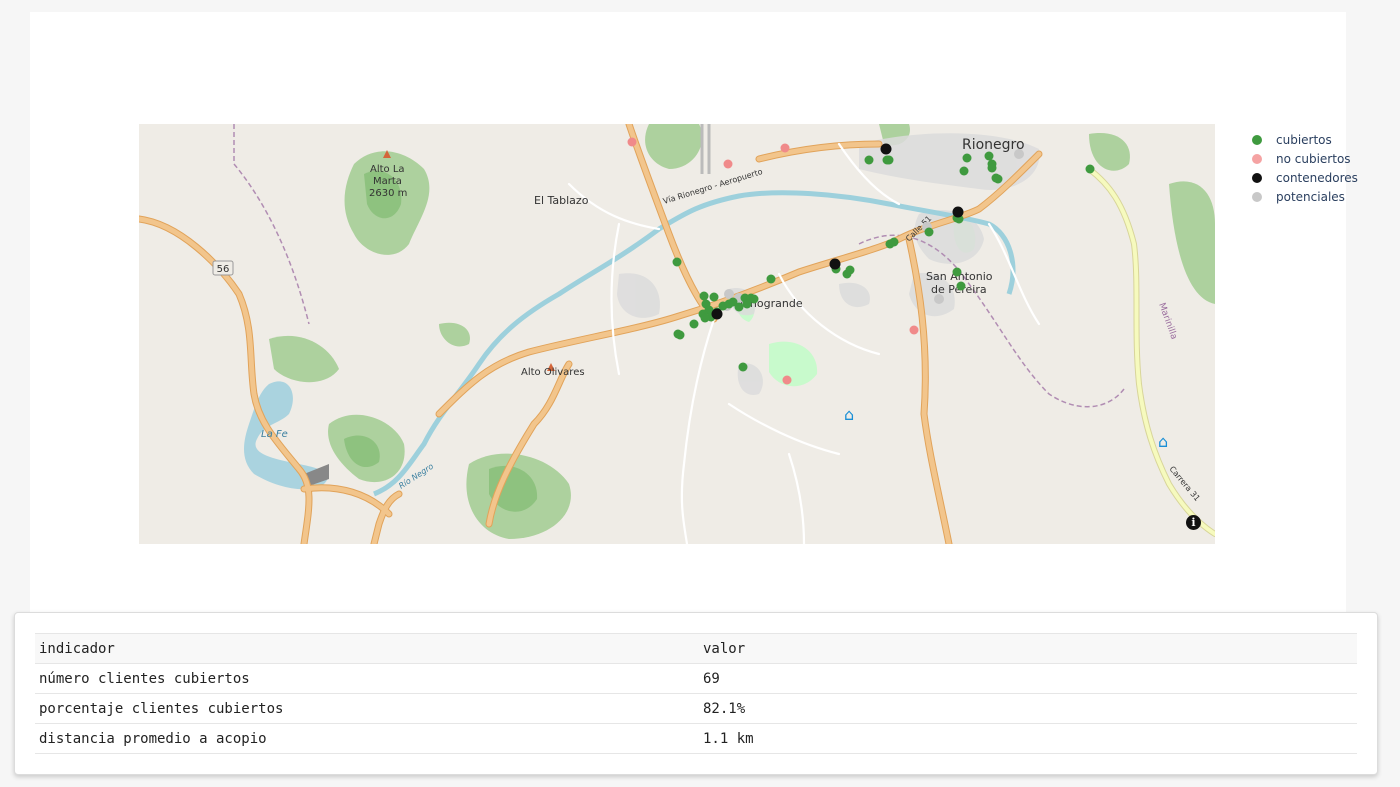  What do you see at coordinates (993, 145) in the screenshot?
I see `label-rionegro: Rionegro` at bounding box center [993, 145].